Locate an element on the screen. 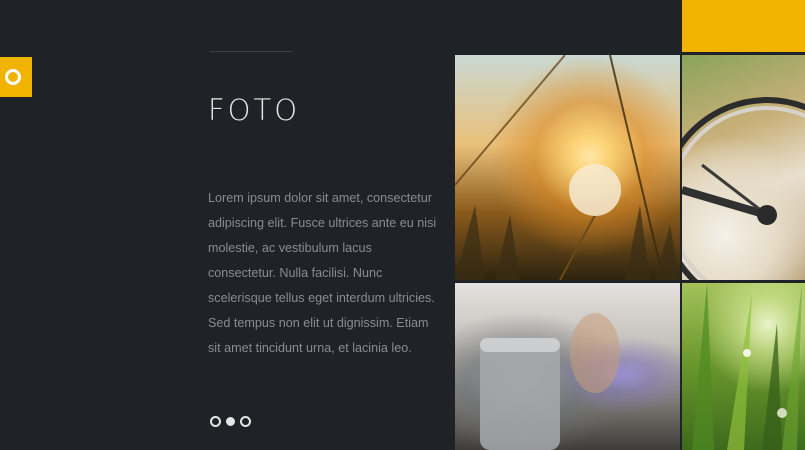 This screenshot has height=450, width=805. cup-illustration is located at coordinates (550, 381).